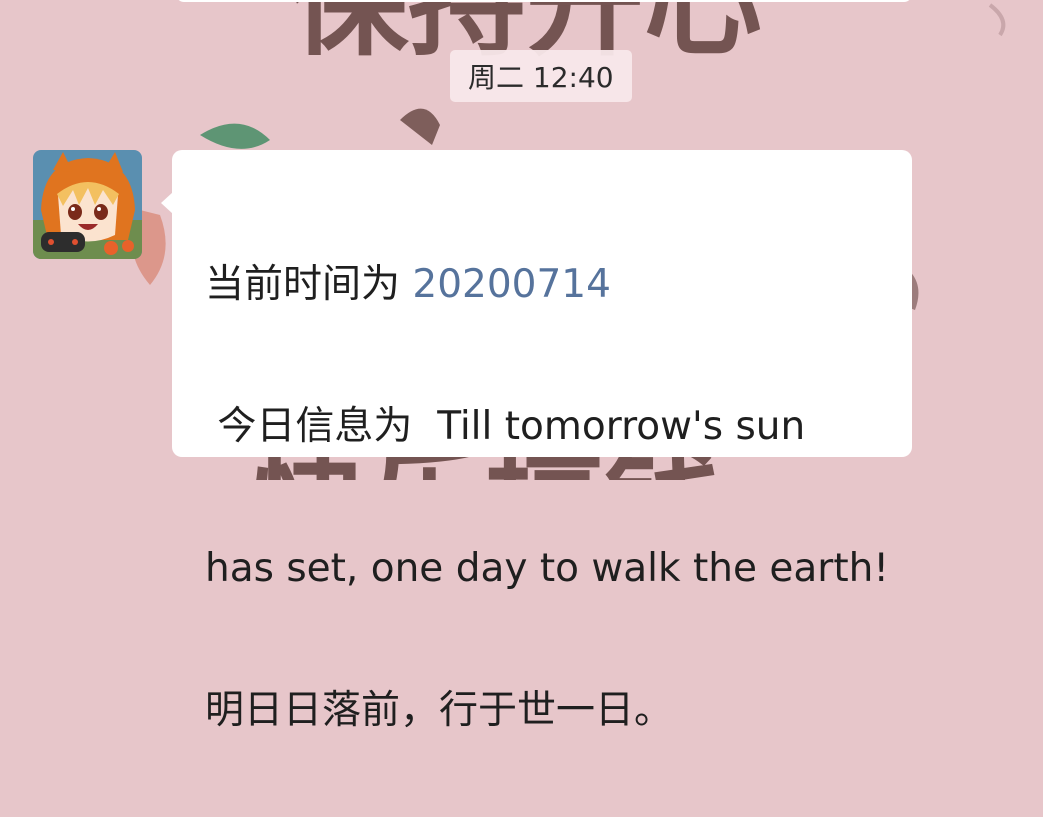  I want to click on avatar-image, so click(87, 204).